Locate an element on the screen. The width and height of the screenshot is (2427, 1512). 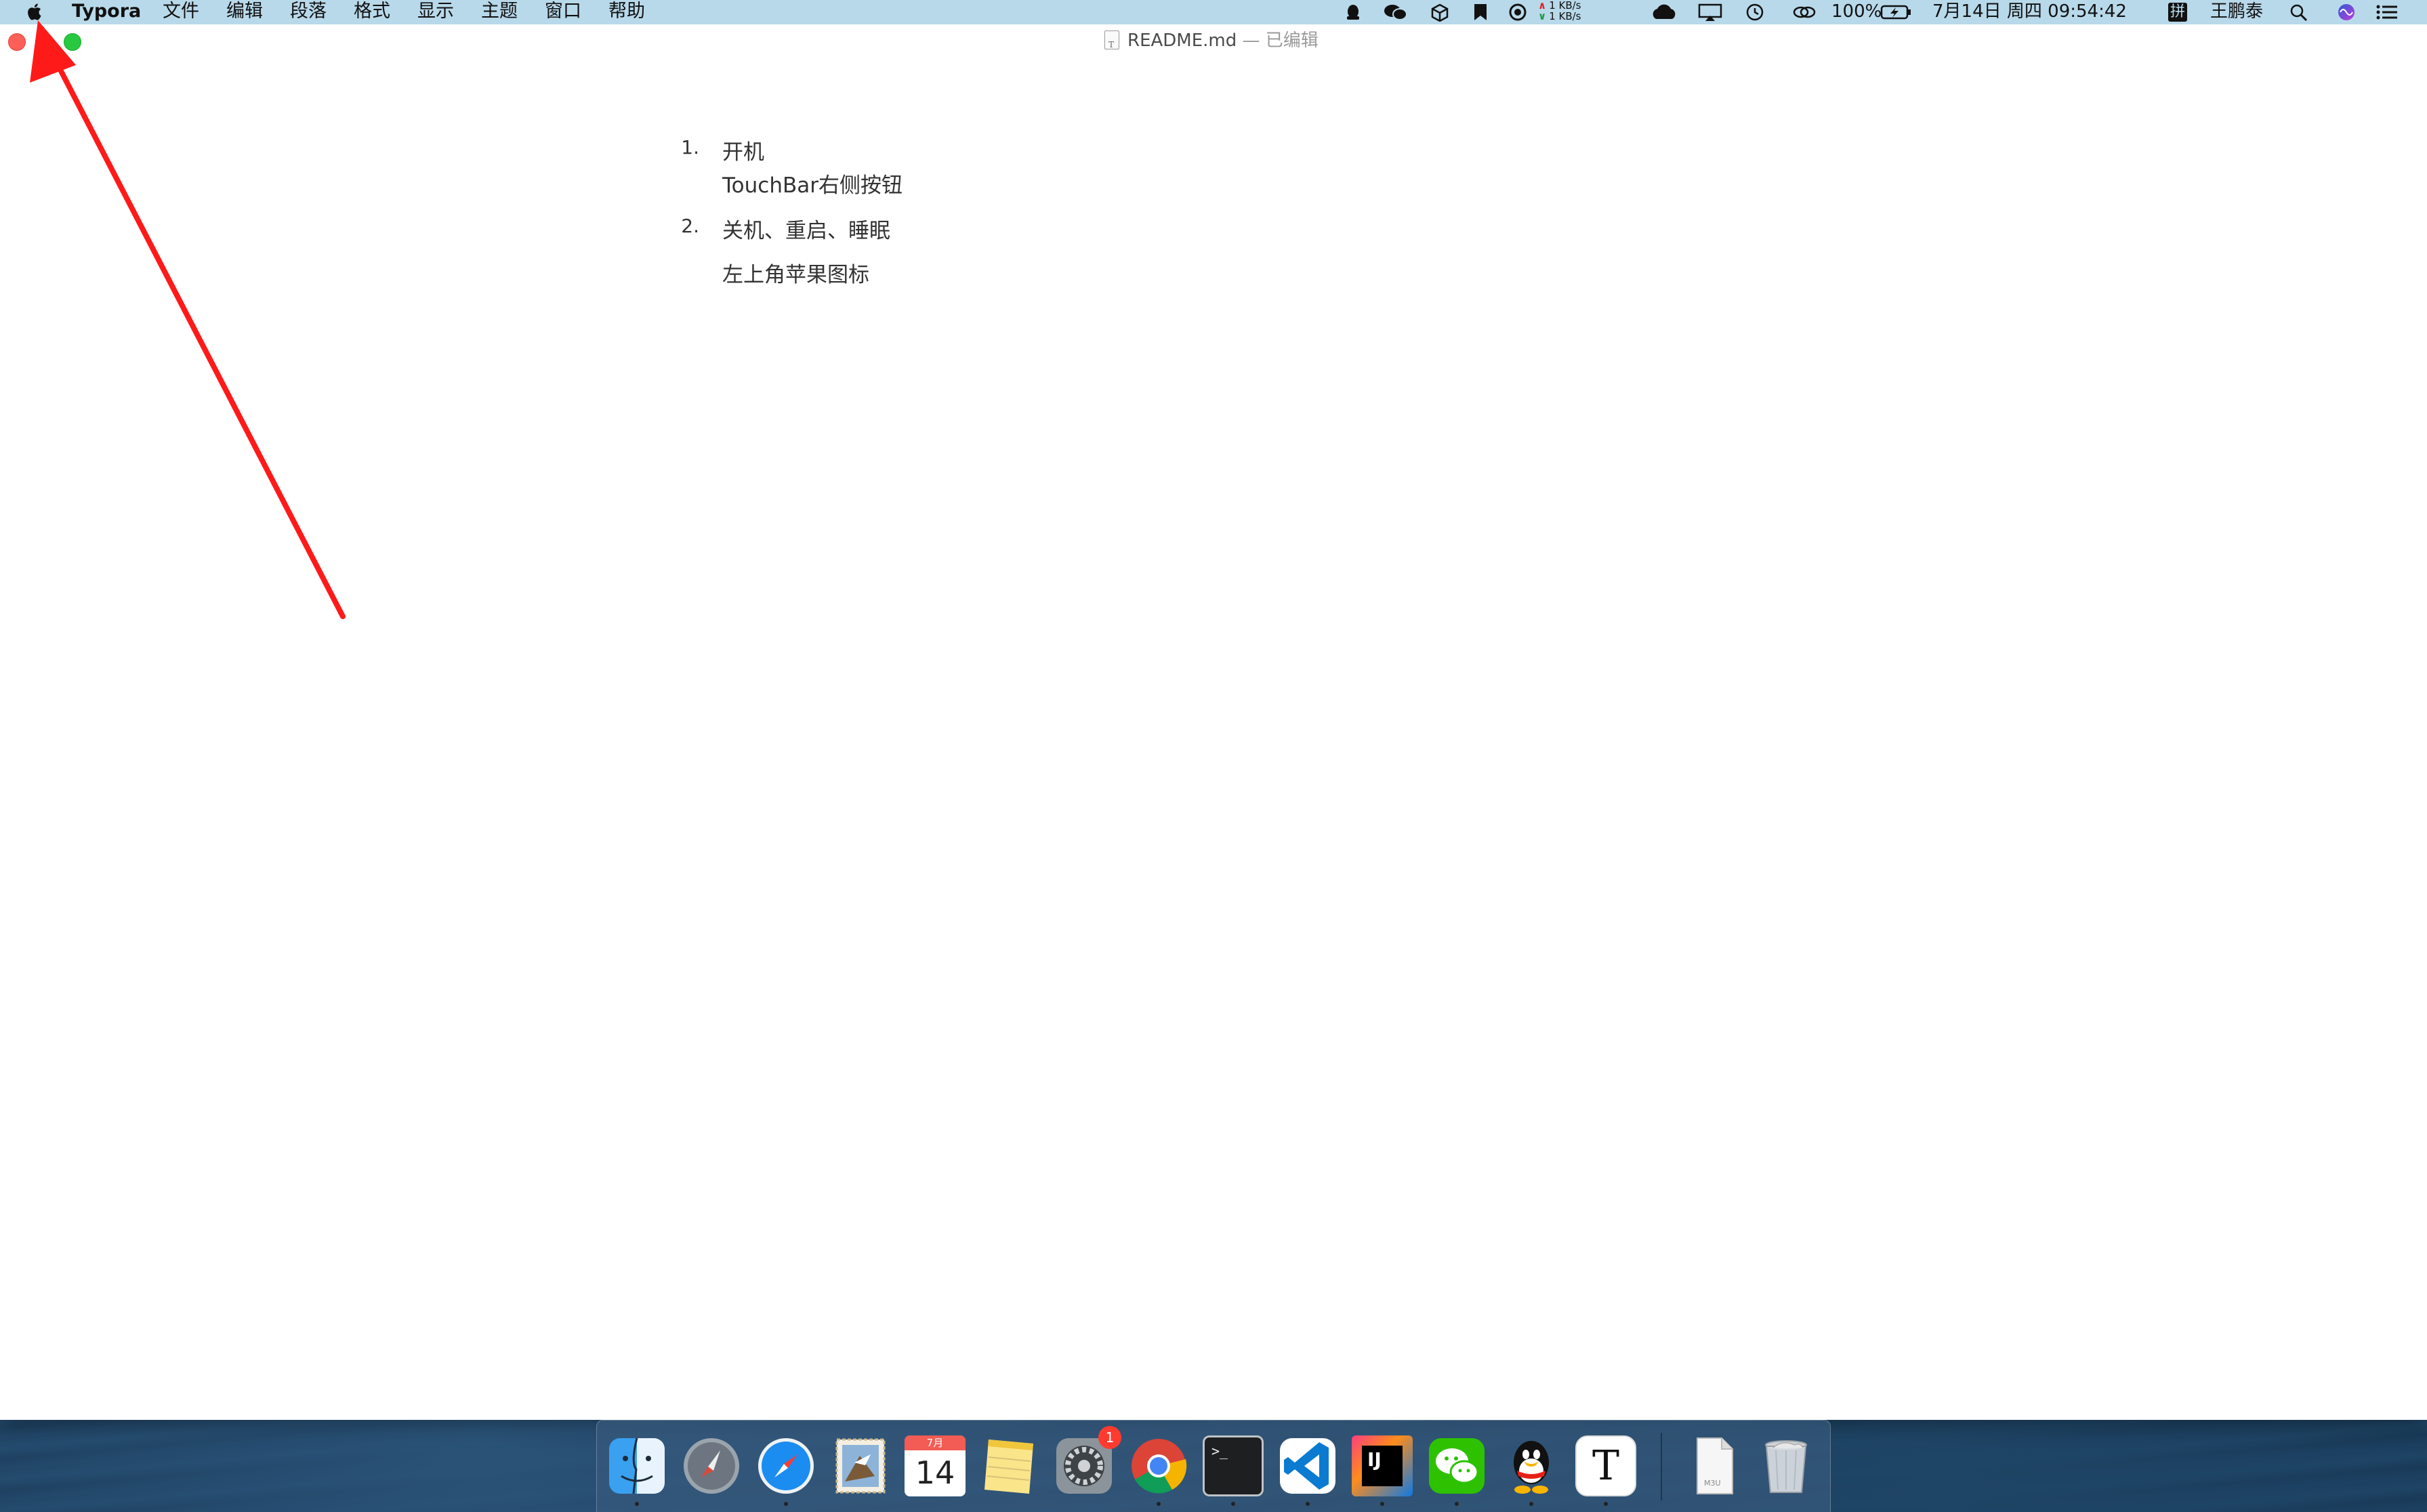
dock-separator is located at coordinates (1662, 1466).